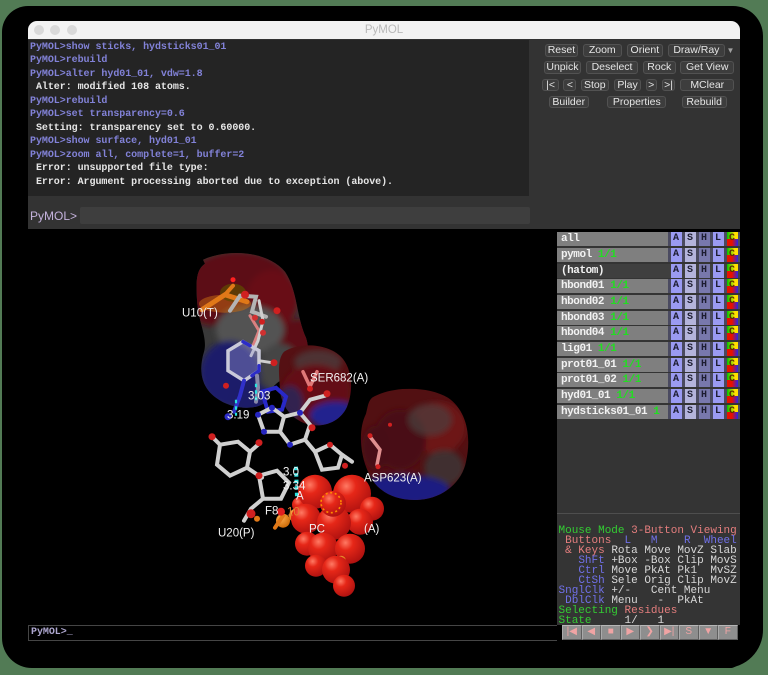 The height and width of the screenshot is (675, 768). I want to click on svg-text: ASP623(A), so click(393, 479).